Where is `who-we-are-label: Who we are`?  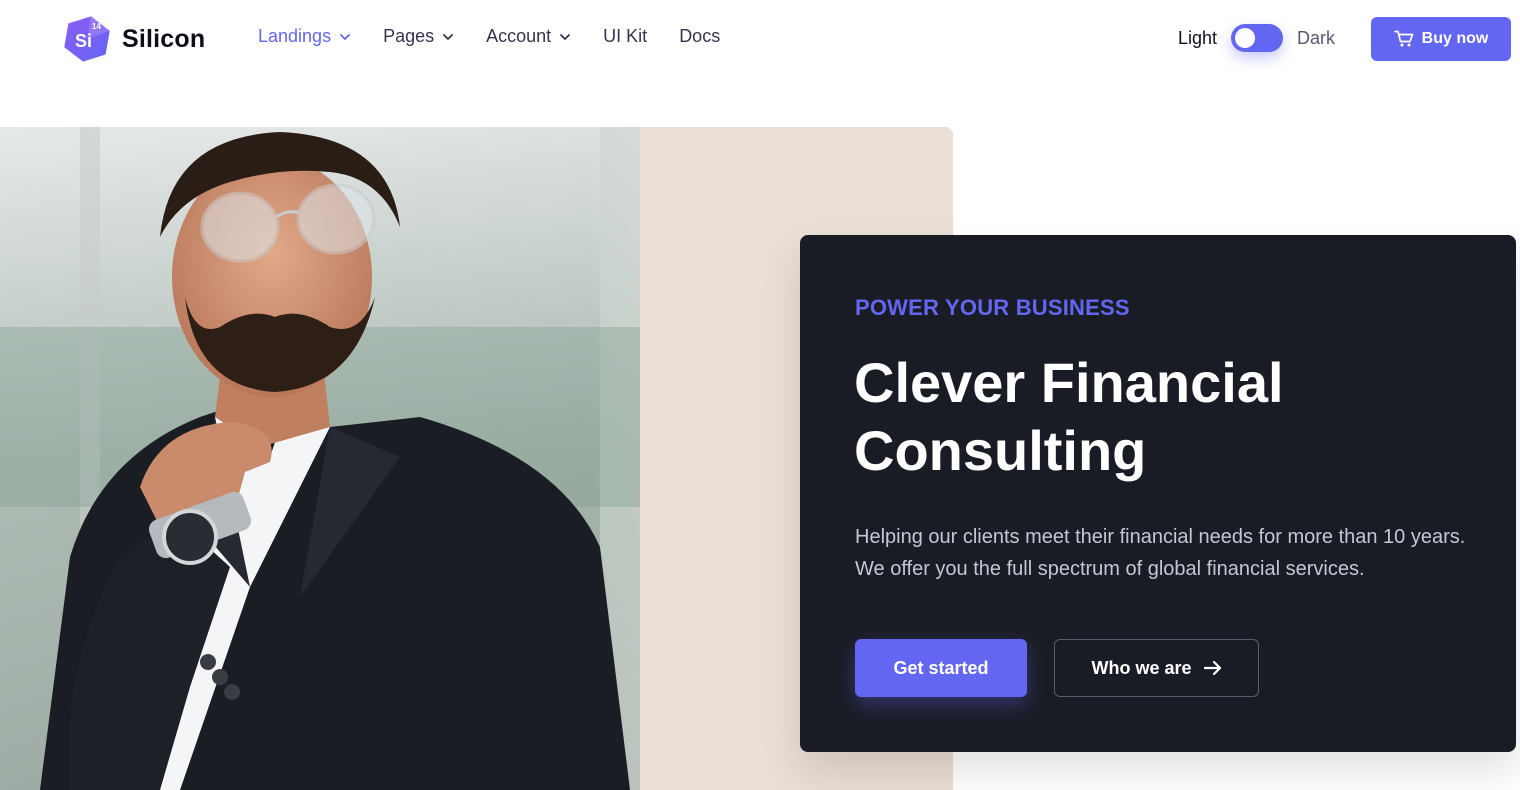 who-we-are-label: Who we are is located at coordinates (1141, 667).